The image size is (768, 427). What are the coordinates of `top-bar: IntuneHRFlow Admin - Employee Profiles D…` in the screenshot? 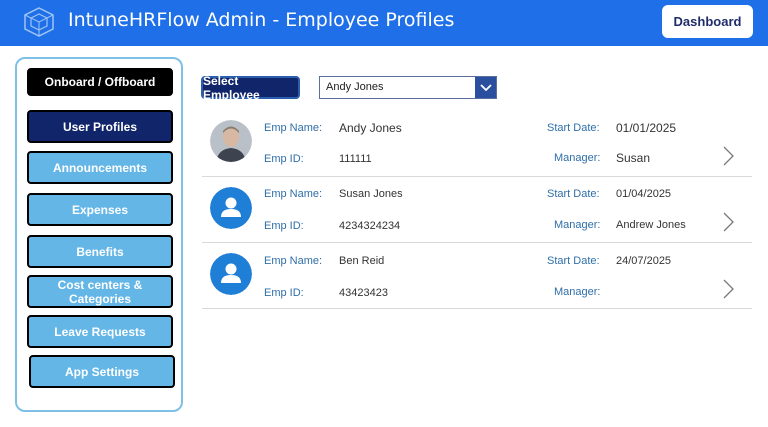 It's located at (384, 23).